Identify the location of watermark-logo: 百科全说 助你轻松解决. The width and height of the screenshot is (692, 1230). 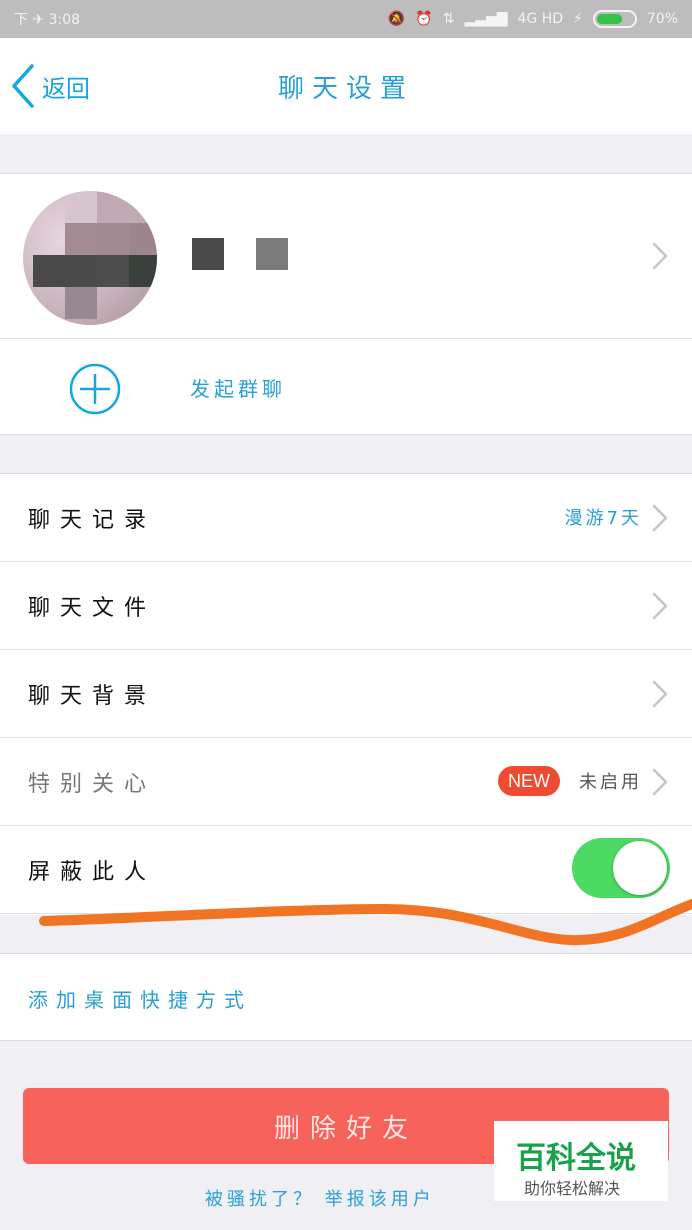
(581, 1161).